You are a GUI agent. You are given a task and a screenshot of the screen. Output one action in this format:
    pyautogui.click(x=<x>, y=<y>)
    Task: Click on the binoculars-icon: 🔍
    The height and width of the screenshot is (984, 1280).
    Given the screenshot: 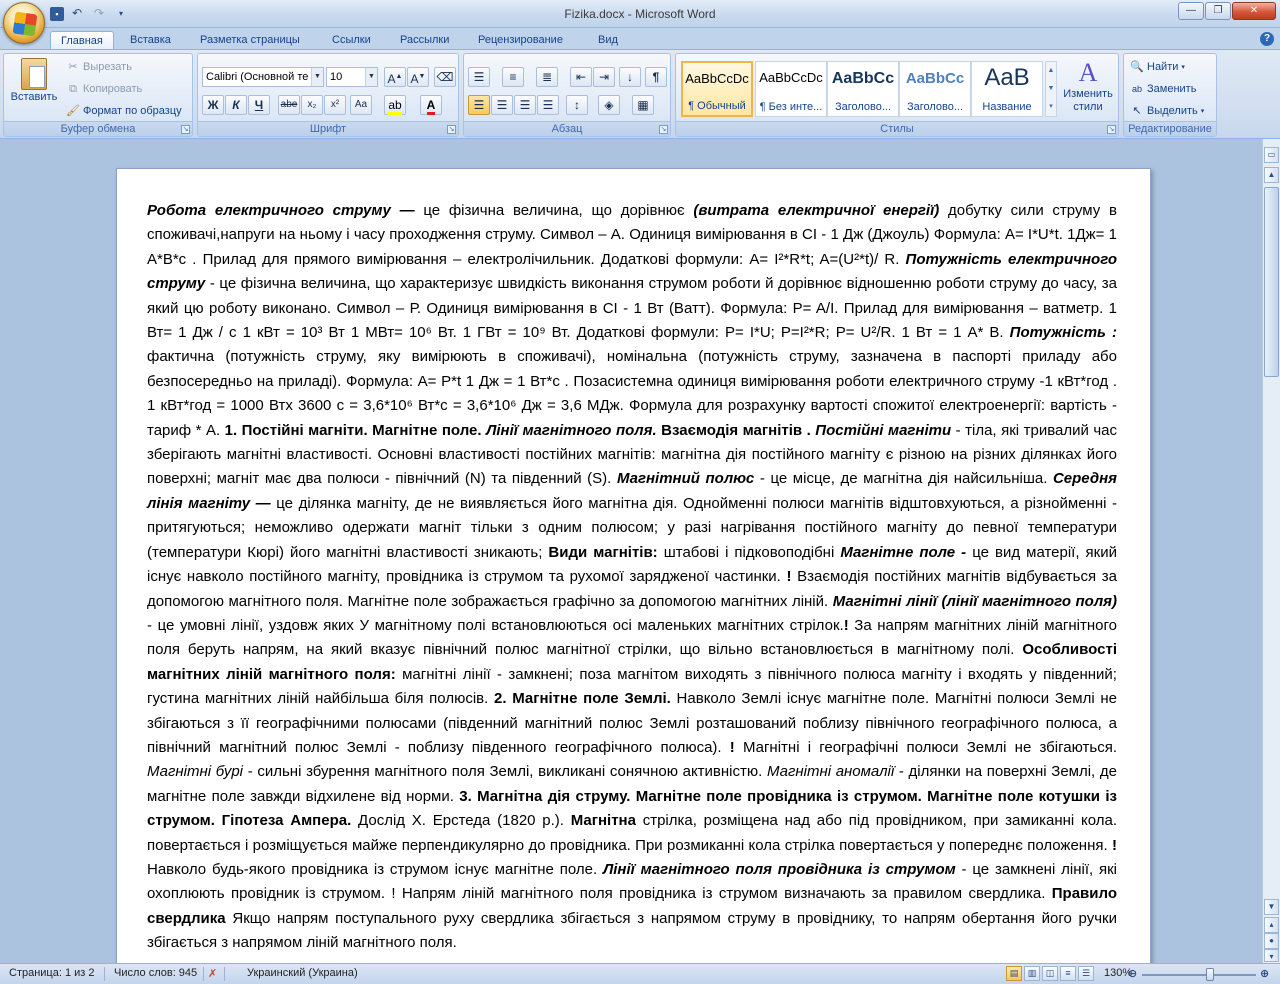 What is the action you would take?
    pyautogui.click(x=1137, y=67)
    